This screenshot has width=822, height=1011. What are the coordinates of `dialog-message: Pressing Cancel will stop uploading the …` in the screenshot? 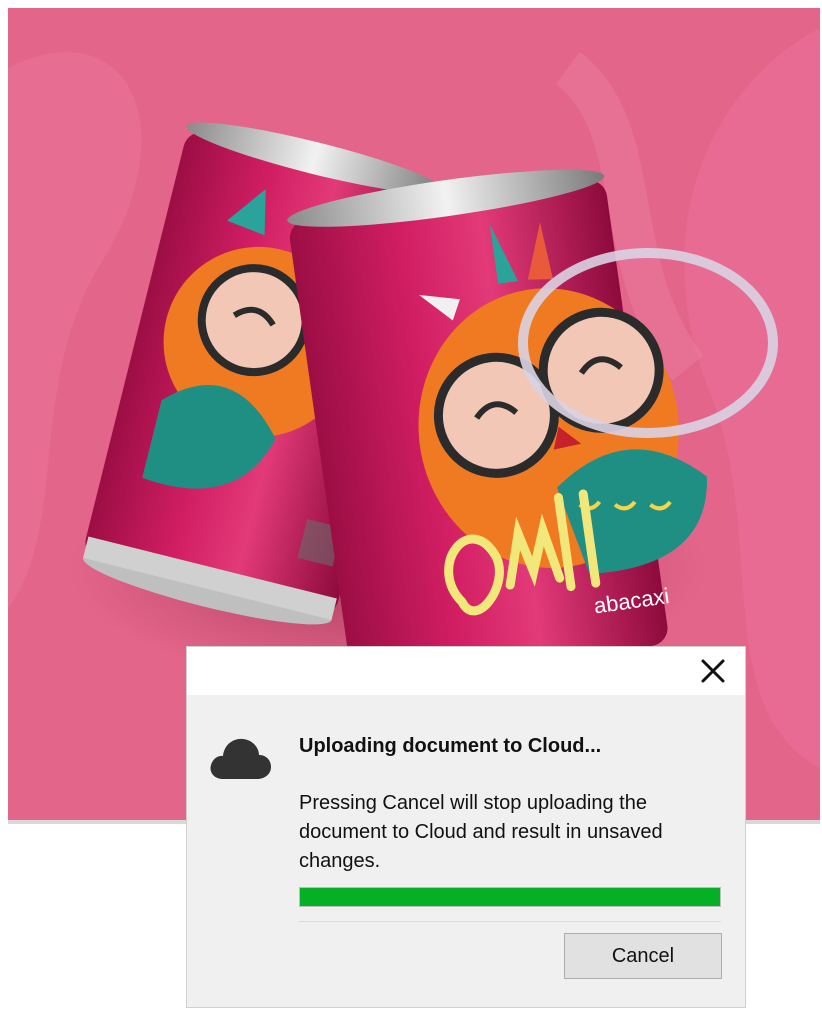 It's located at (481, 832).